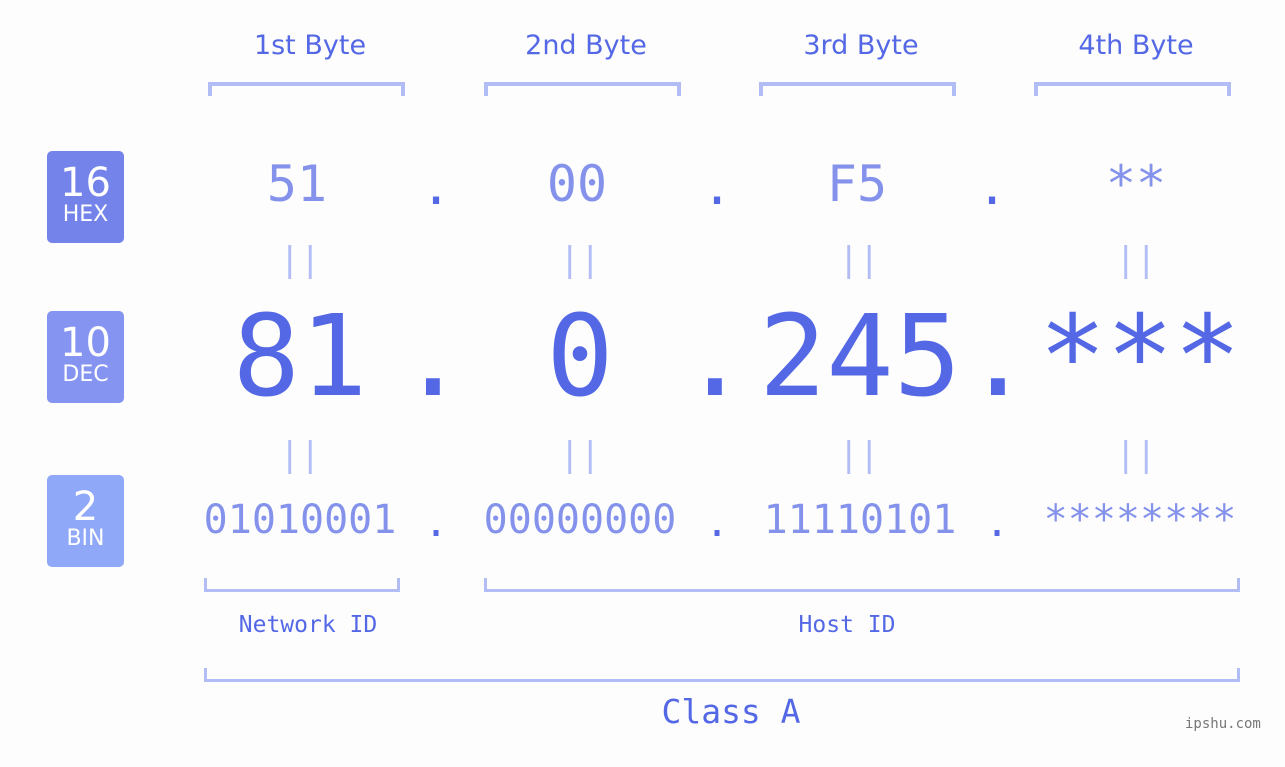 Image resolution: width=1285 pixels, height=767 pixels. What do you see at coordinates (860, 520) in the screenshot?
I see `bin-byte-3: 11110101` at bounding box center [860, 520].